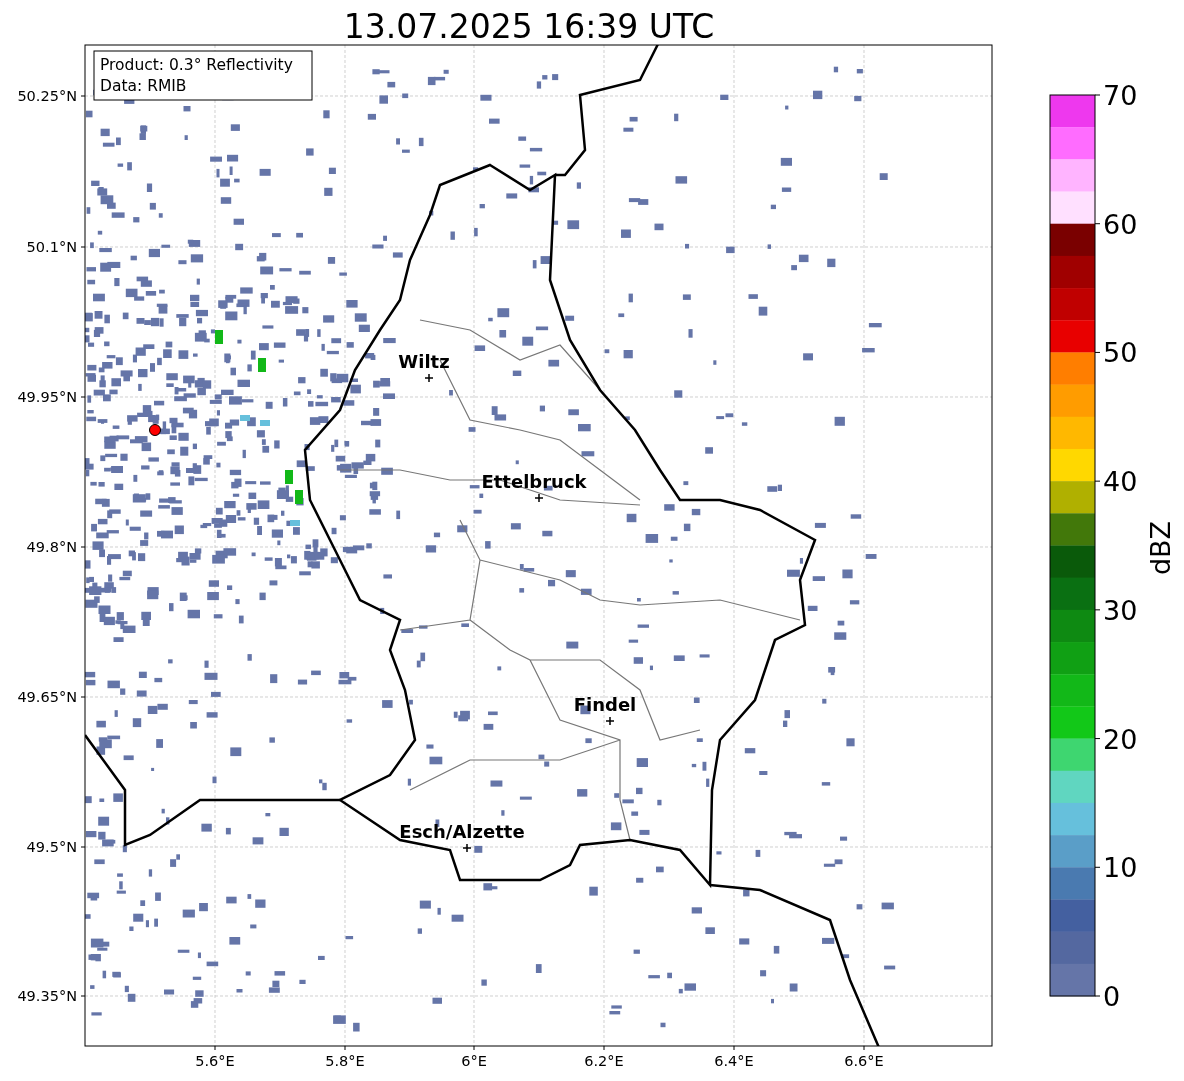 Image resolution: width=1184 pixels, height=1081 pixels. What do you see at coordinates (345, 1061) in the screenshot?
I see `axis-tick-label: 5.8°E` at bounding box center [345, 1061].